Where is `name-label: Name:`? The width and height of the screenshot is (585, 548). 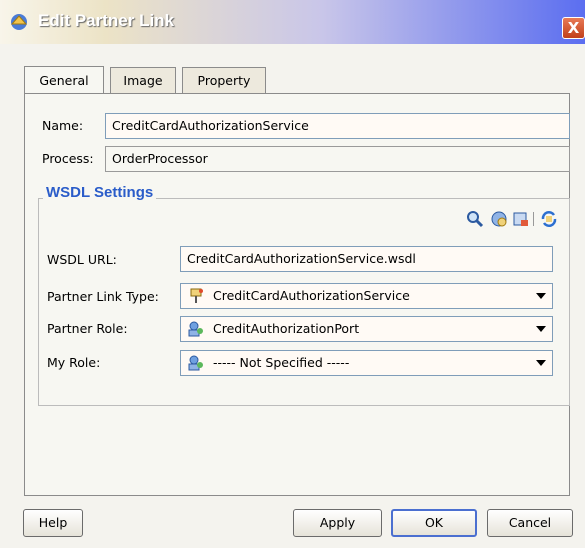
name-label: Name: is located at coordinates (63, 125).